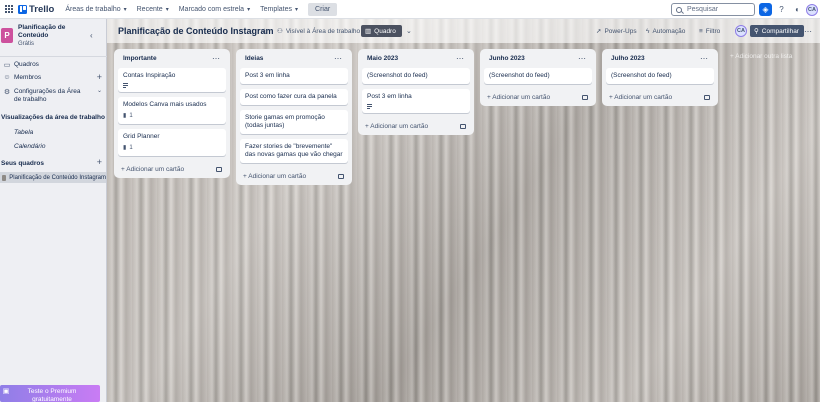 Image resolution: width=820 pixels, height=402 pixels. What do you see at coordinates (318, 31) in the screenshot?
I see `visibility-button: ⚇ Visível à Área de trabalho` at bounding box center [318, 31].